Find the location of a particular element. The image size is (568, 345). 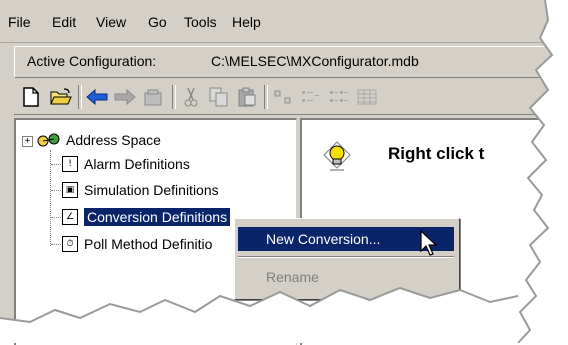

lightbulb-hint-icon is located at coordinates (337, 157).